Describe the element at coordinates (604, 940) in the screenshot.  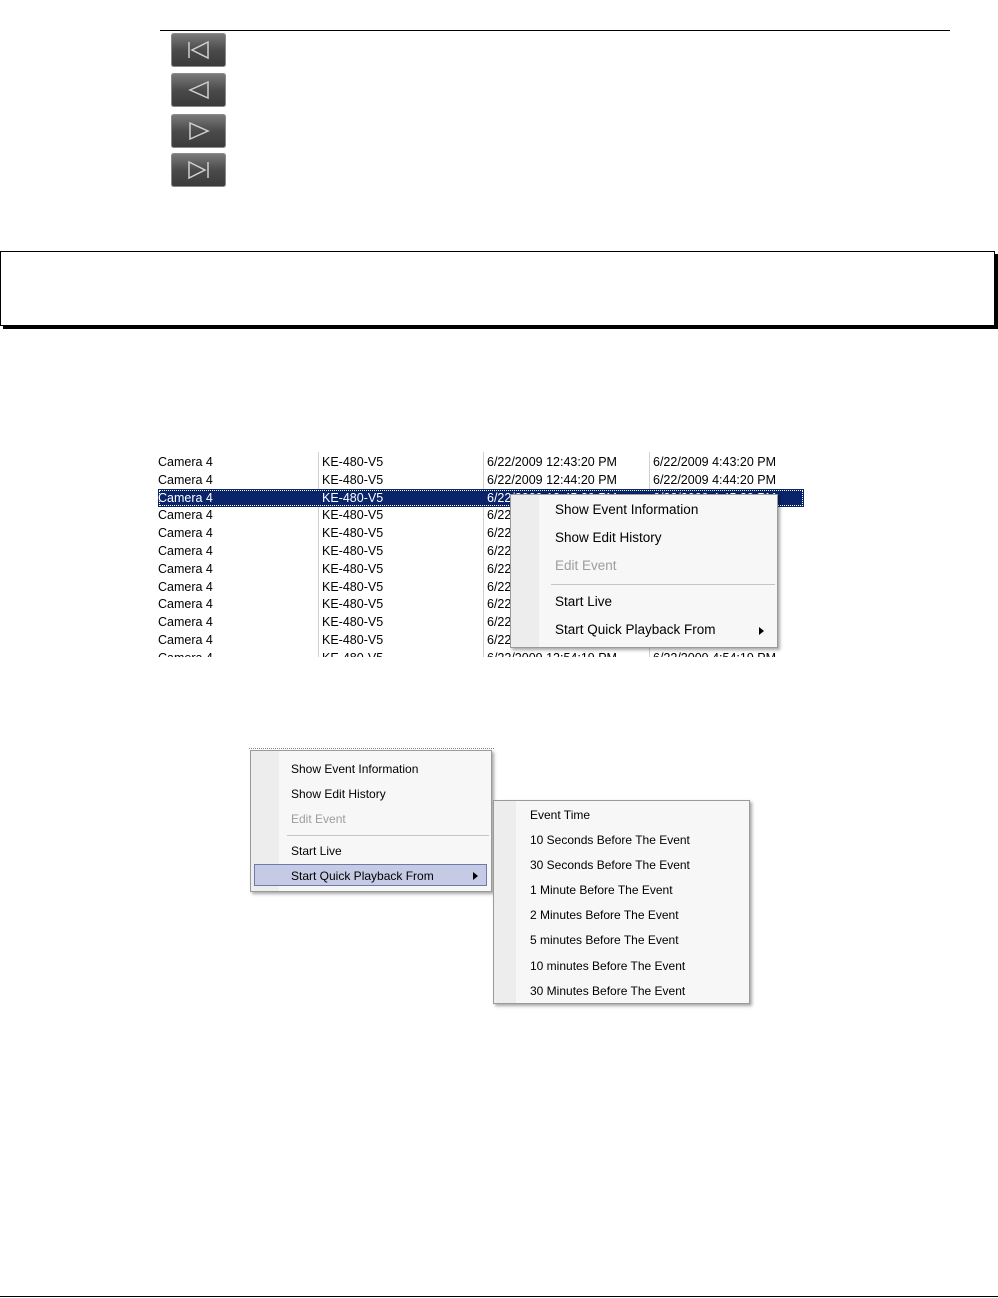
I see `submenu-item: 5 minutes Before The Event` at that location.